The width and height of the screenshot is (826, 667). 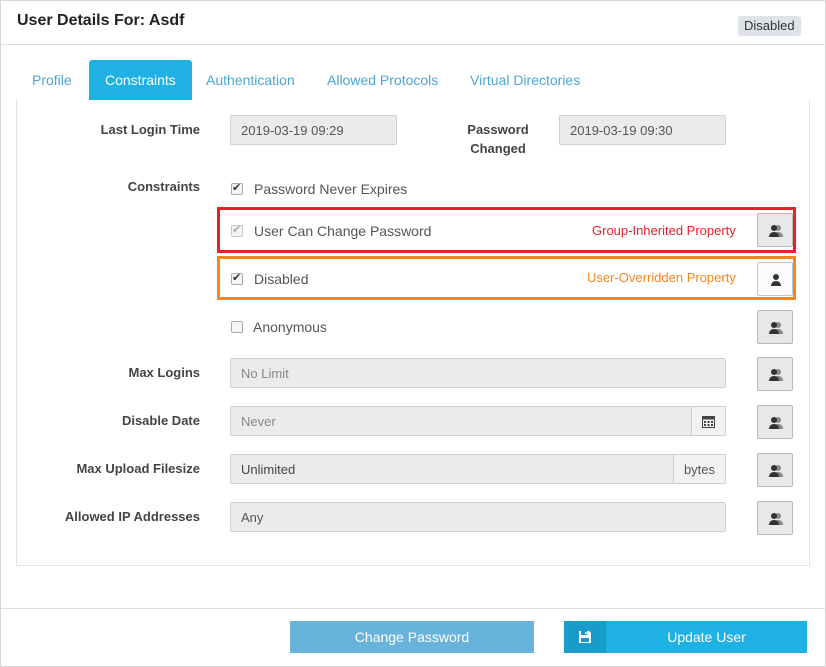 I want to click on anonymous-inherit-button, so click(x=775, y=327).